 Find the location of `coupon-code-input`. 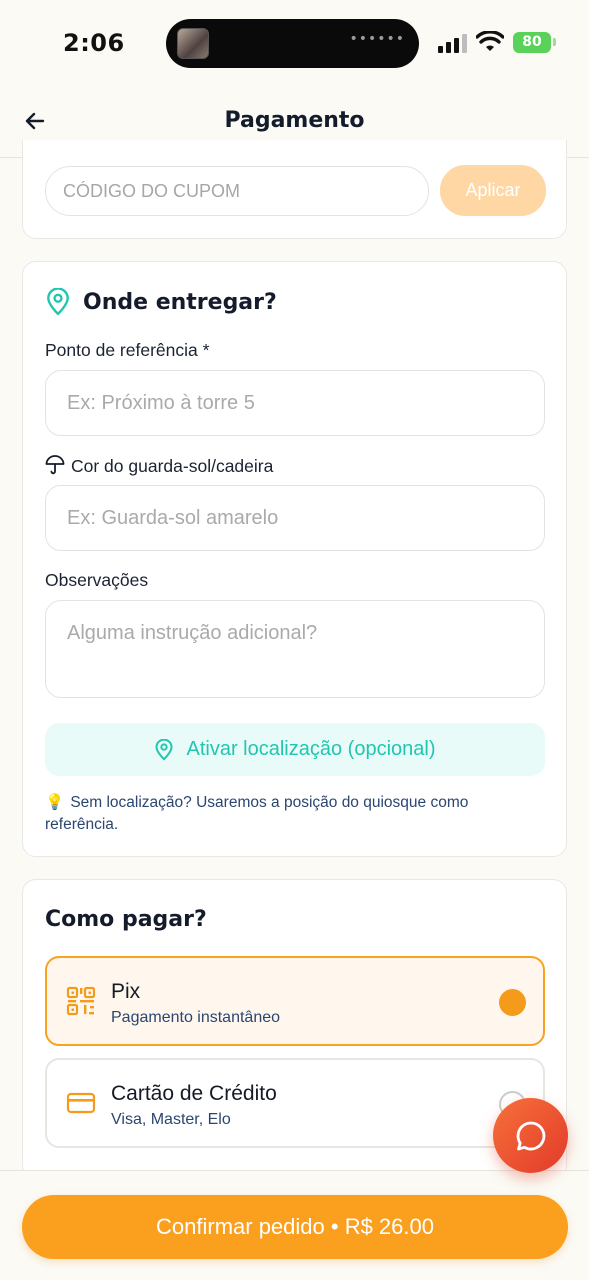

coupon-code-input is located at coordinates (237, 191).